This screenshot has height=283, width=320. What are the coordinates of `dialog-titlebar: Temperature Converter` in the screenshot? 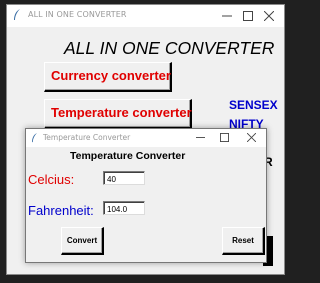 It's located at (146, 138).